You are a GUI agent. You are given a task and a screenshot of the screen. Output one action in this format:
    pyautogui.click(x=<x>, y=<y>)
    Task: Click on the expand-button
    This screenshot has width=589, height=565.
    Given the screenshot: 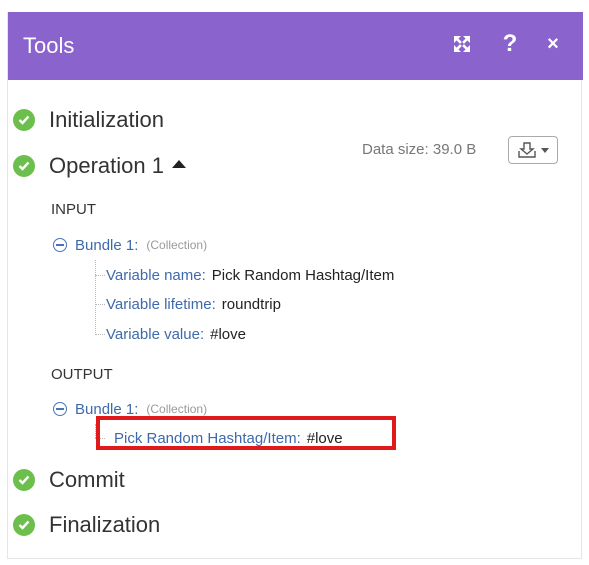 What is the action you would take?
    pyautogui.click(x=462, y=44)
    